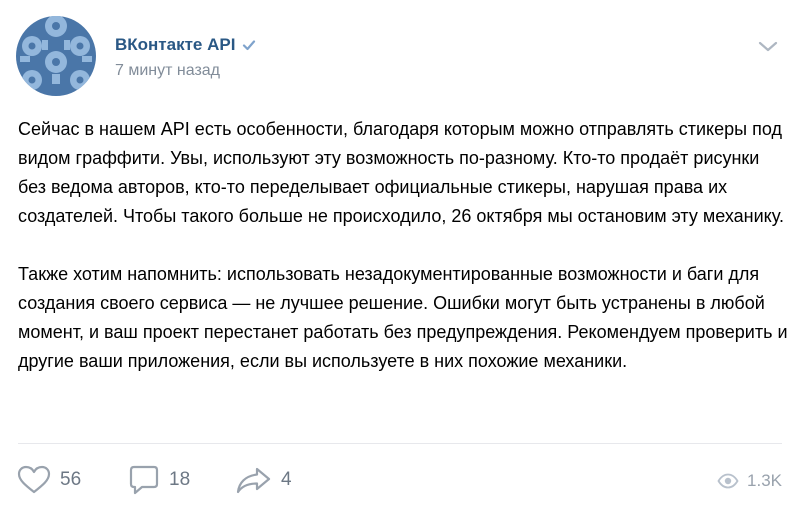 Image resolution: width=799 pixels, height=513 pixels. Describe the element at coordinates (180, 479) in the screenshot. I see `comment-count: 18` at that location.